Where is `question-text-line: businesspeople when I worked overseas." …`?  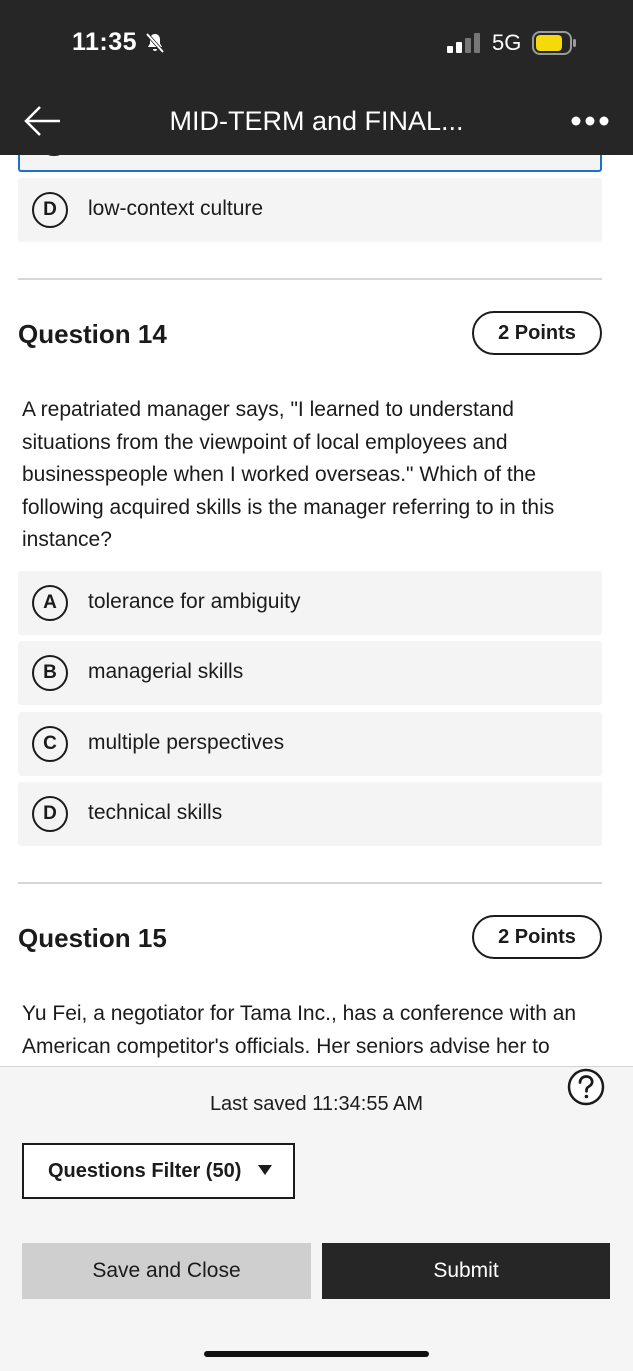 question-text-line: businesspeople when I worked overseas." … is located at coordinates (279, 474).